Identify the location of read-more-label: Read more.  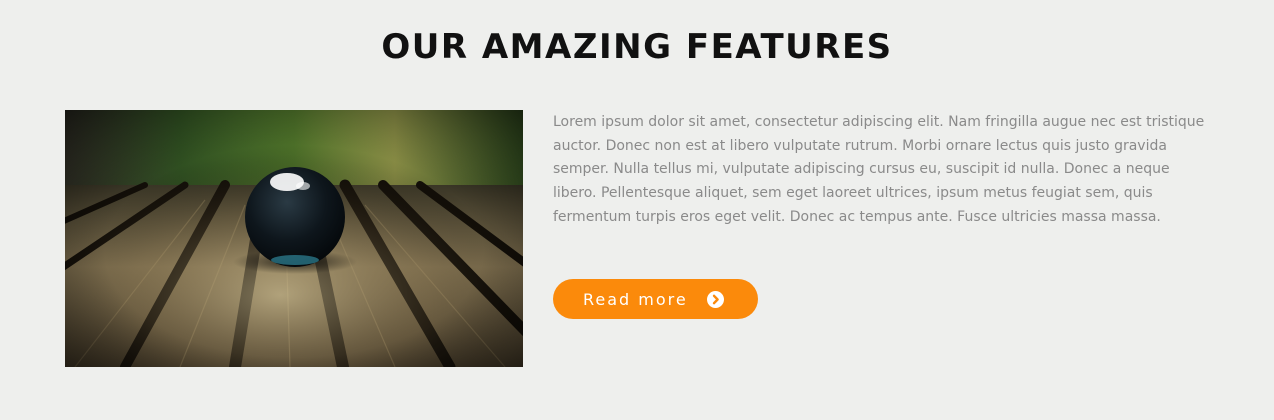
(635, 299).